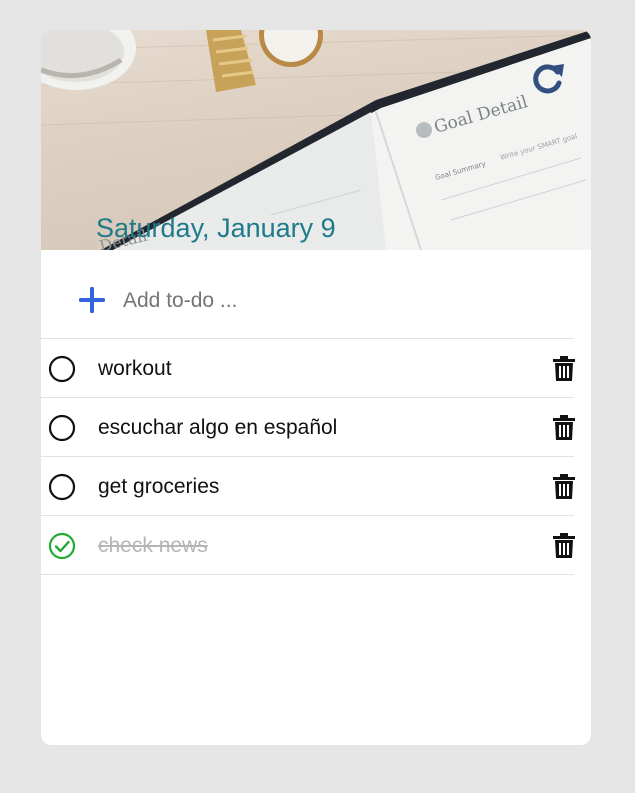 Image resolution: width=635 pixels, height=793 pixels. Describe the element at coordinates (135, 368) in the screenshot. I see `todo-text: workout` at that location.